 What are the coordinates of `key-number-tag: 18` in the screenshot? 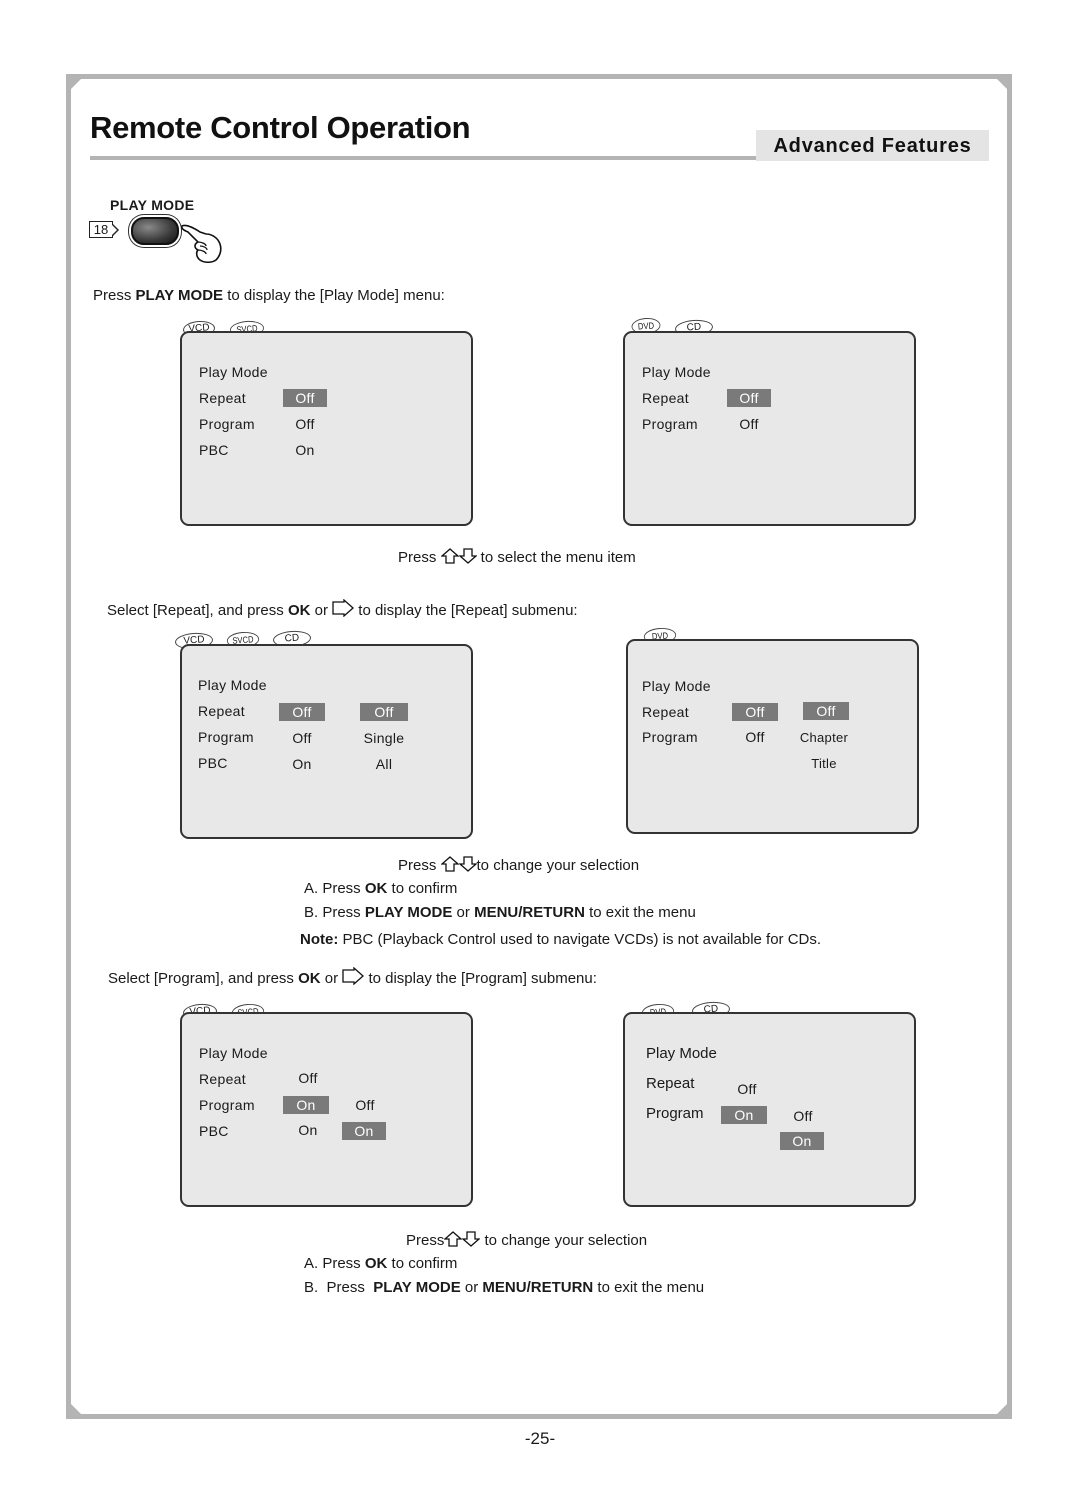 It's located at (104, 229).